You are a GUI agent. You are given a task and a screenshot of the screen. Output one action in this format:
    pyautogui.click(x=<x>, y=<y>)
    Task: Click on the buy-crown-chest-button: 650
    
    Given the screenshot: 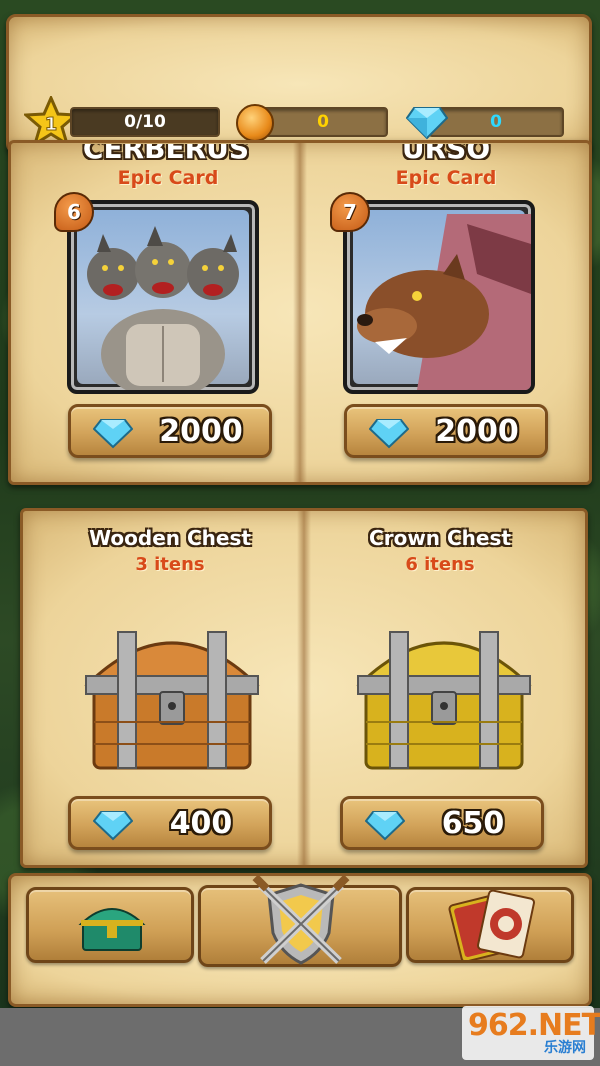 What is the action you would take?
    pyautogui.click(x=442, y=823)
    